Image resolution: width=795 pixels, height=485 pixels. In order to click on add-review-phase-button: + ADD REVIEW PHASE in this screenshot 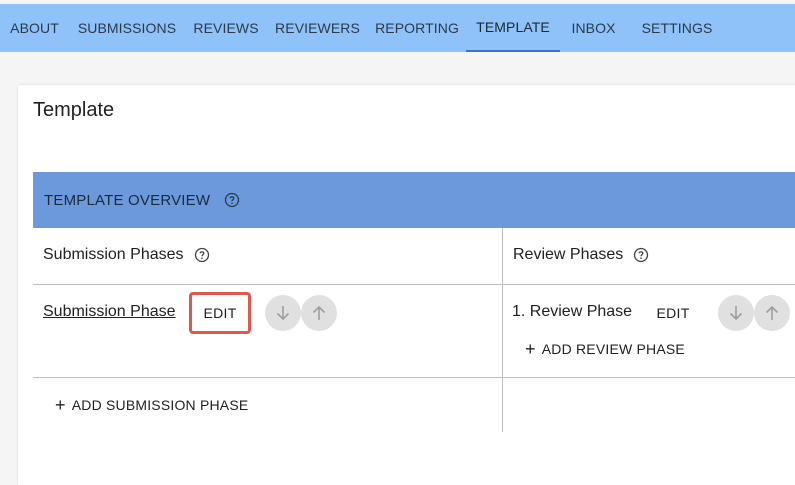, I will do `click(605, 349)`.